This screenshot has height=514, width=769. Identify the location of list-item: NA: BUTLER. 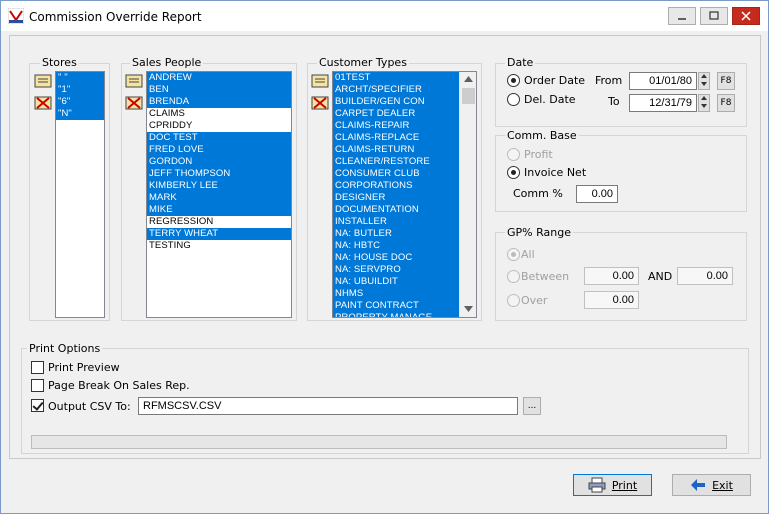
(404, 234).